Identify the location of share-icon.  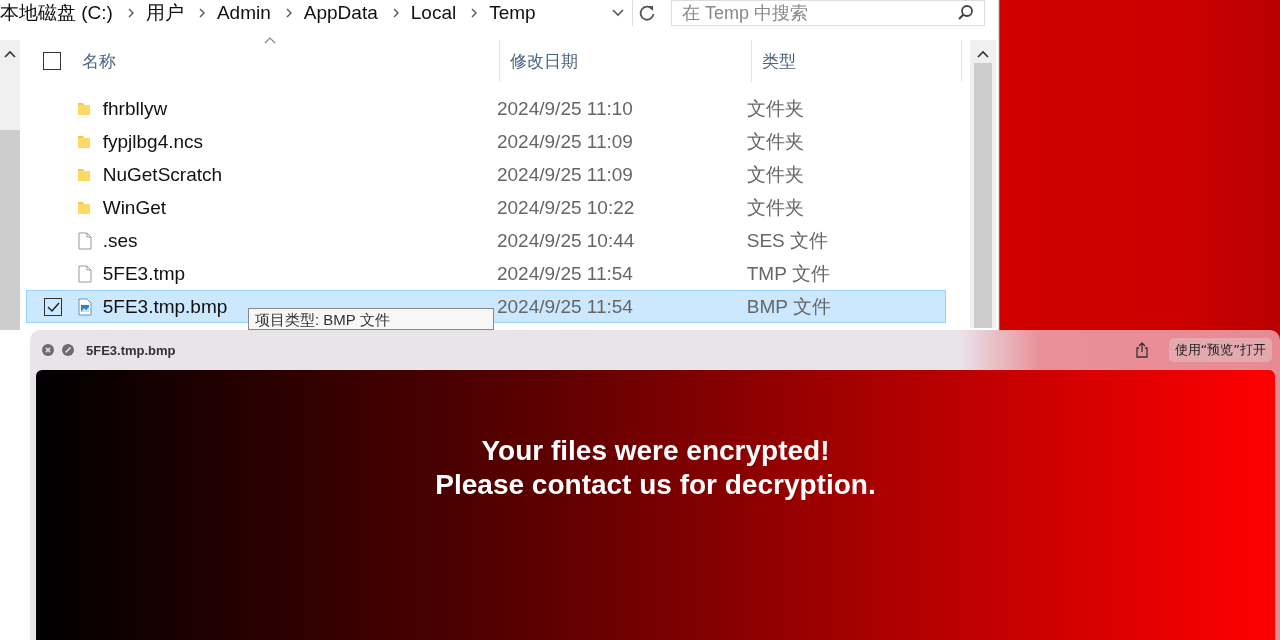
(1141, 350).